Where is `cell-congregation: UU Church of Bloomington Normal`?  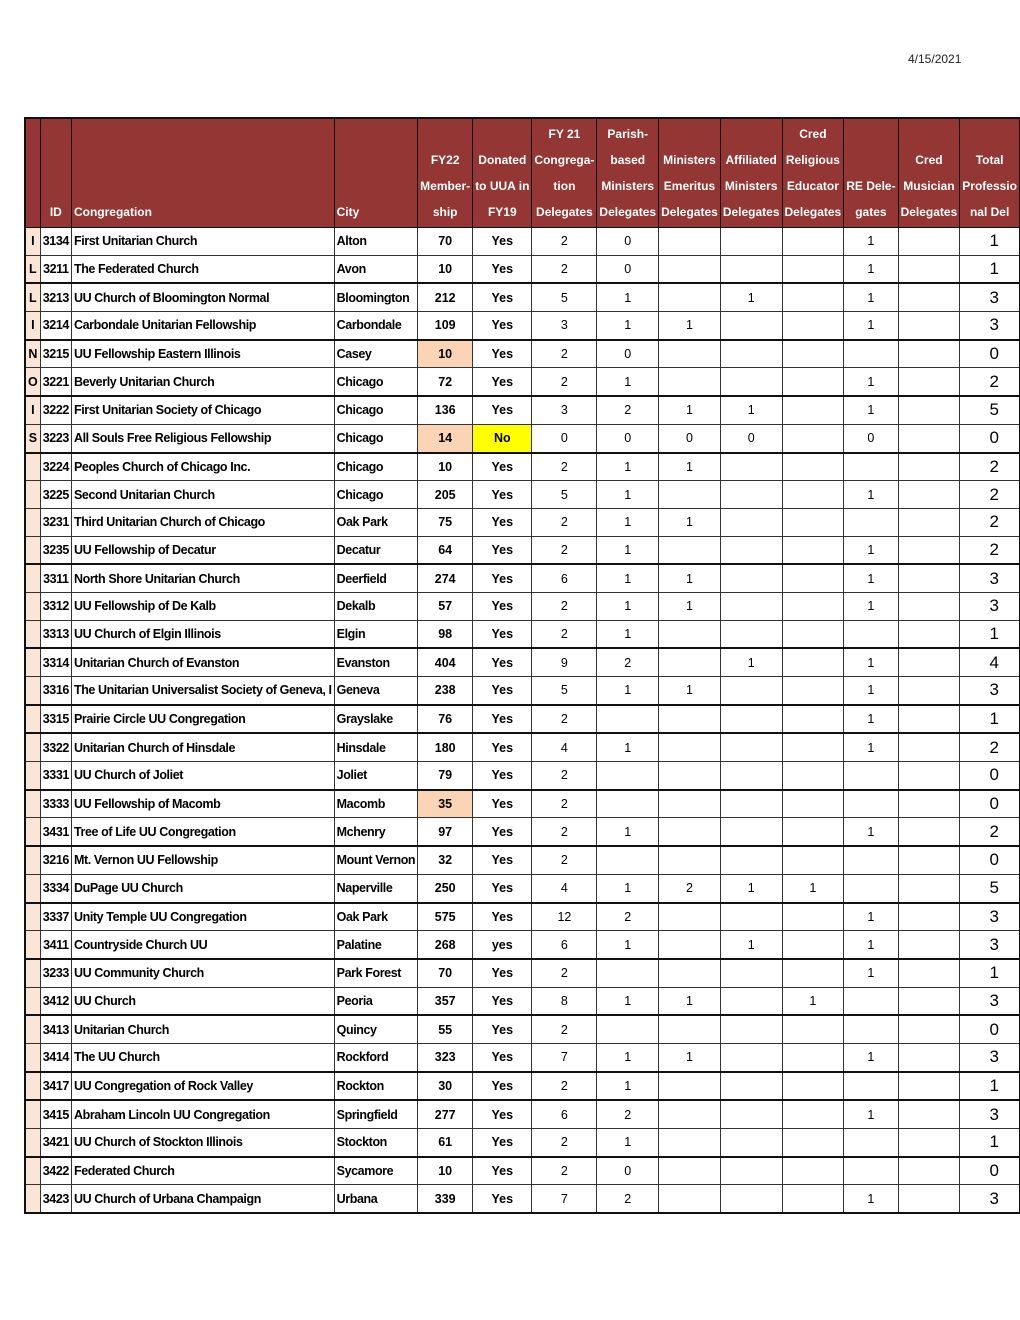 cell-congregation: UU Church of Bloomington Normal is located at coordinates (202, 297).